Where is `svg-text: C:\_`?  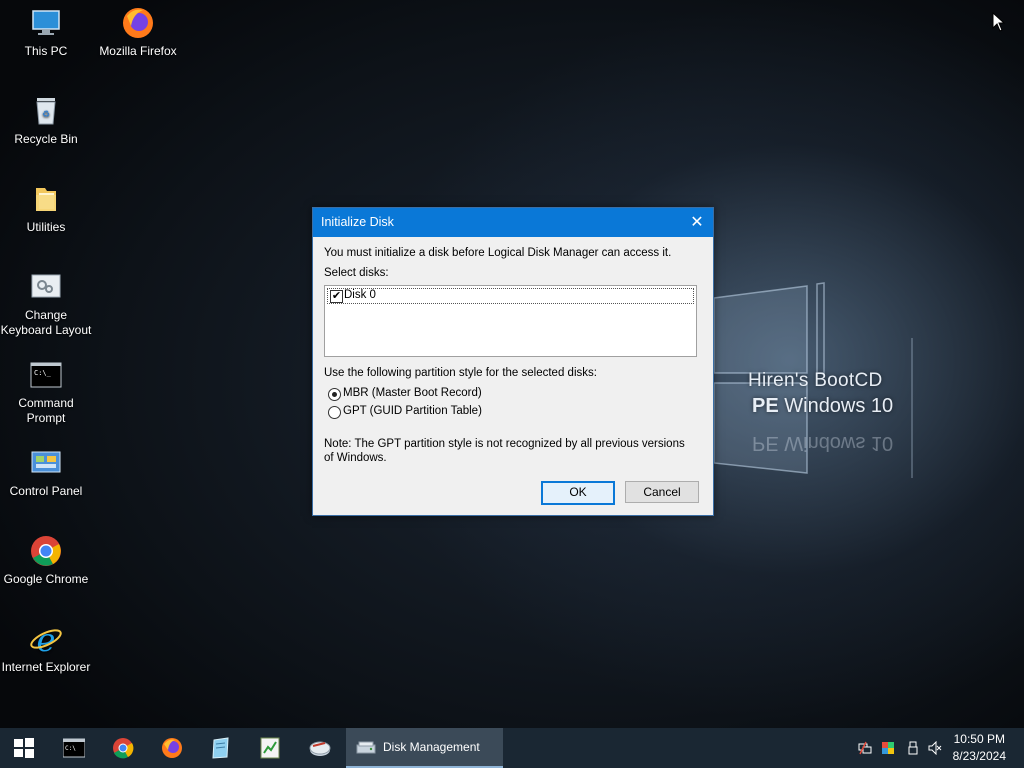 svg-text: C:\_ is located at coordinates (43, 373).